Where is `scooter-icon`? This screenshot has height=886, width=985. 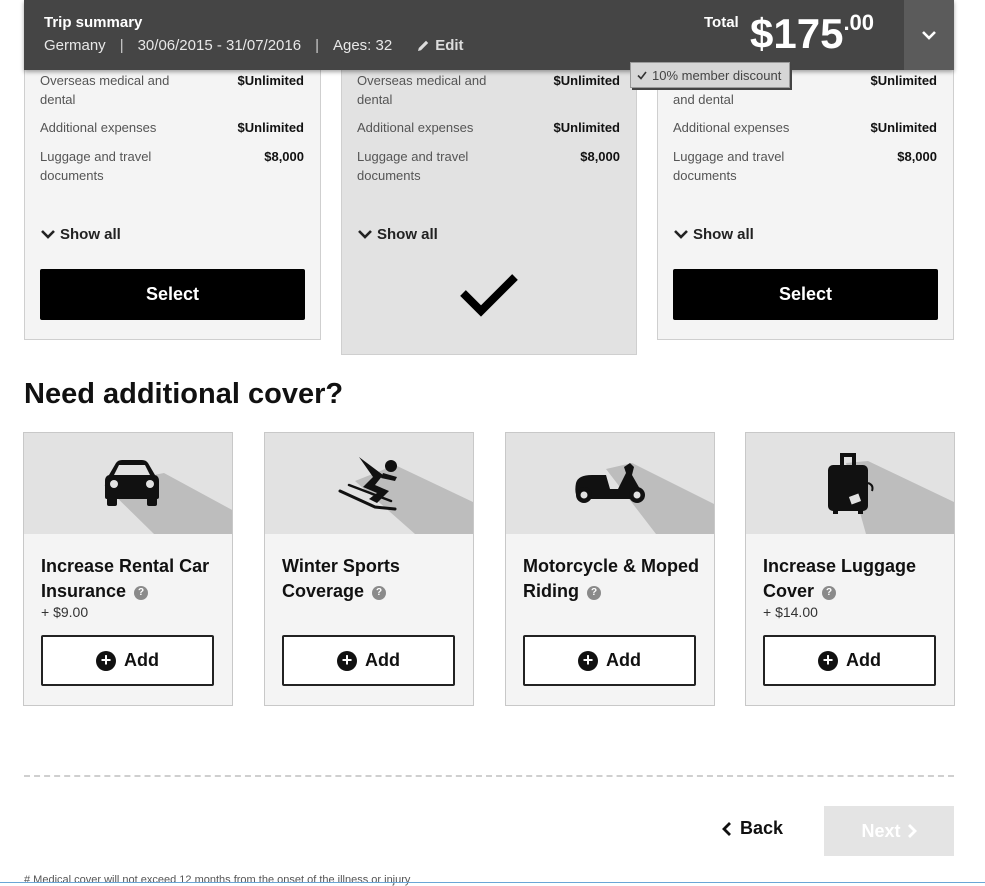
scooter-icon is located at coordinates (610, 483).